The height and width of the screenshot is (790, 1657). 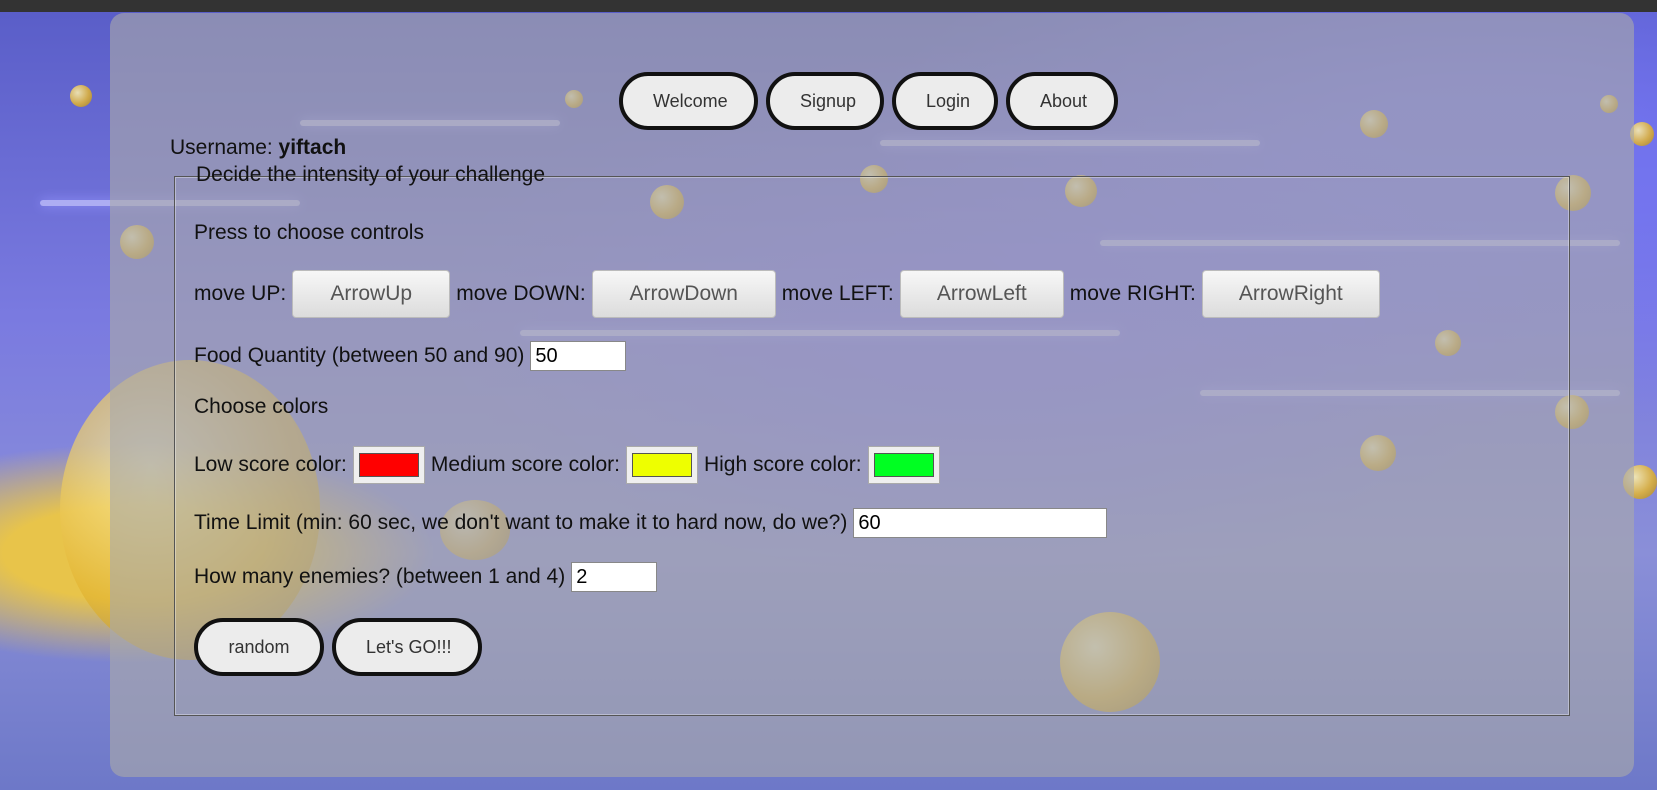 What do you see at coordinates (614, 577) in the screenshot?
I see `enemies-input` at bounding box center [614, 577].